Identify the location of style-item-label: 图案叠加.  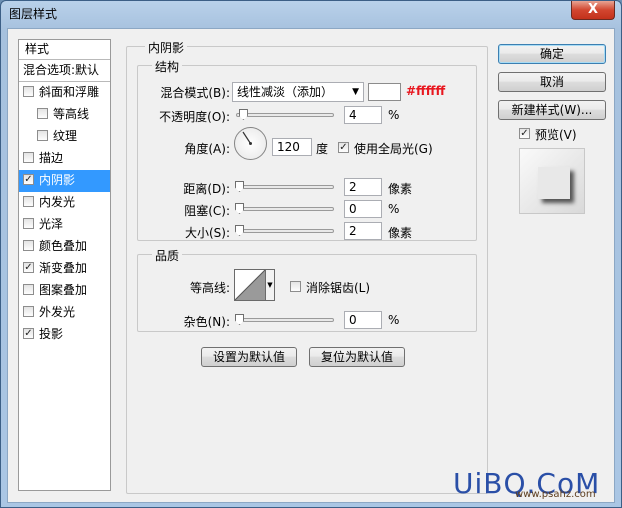
(63, 290).